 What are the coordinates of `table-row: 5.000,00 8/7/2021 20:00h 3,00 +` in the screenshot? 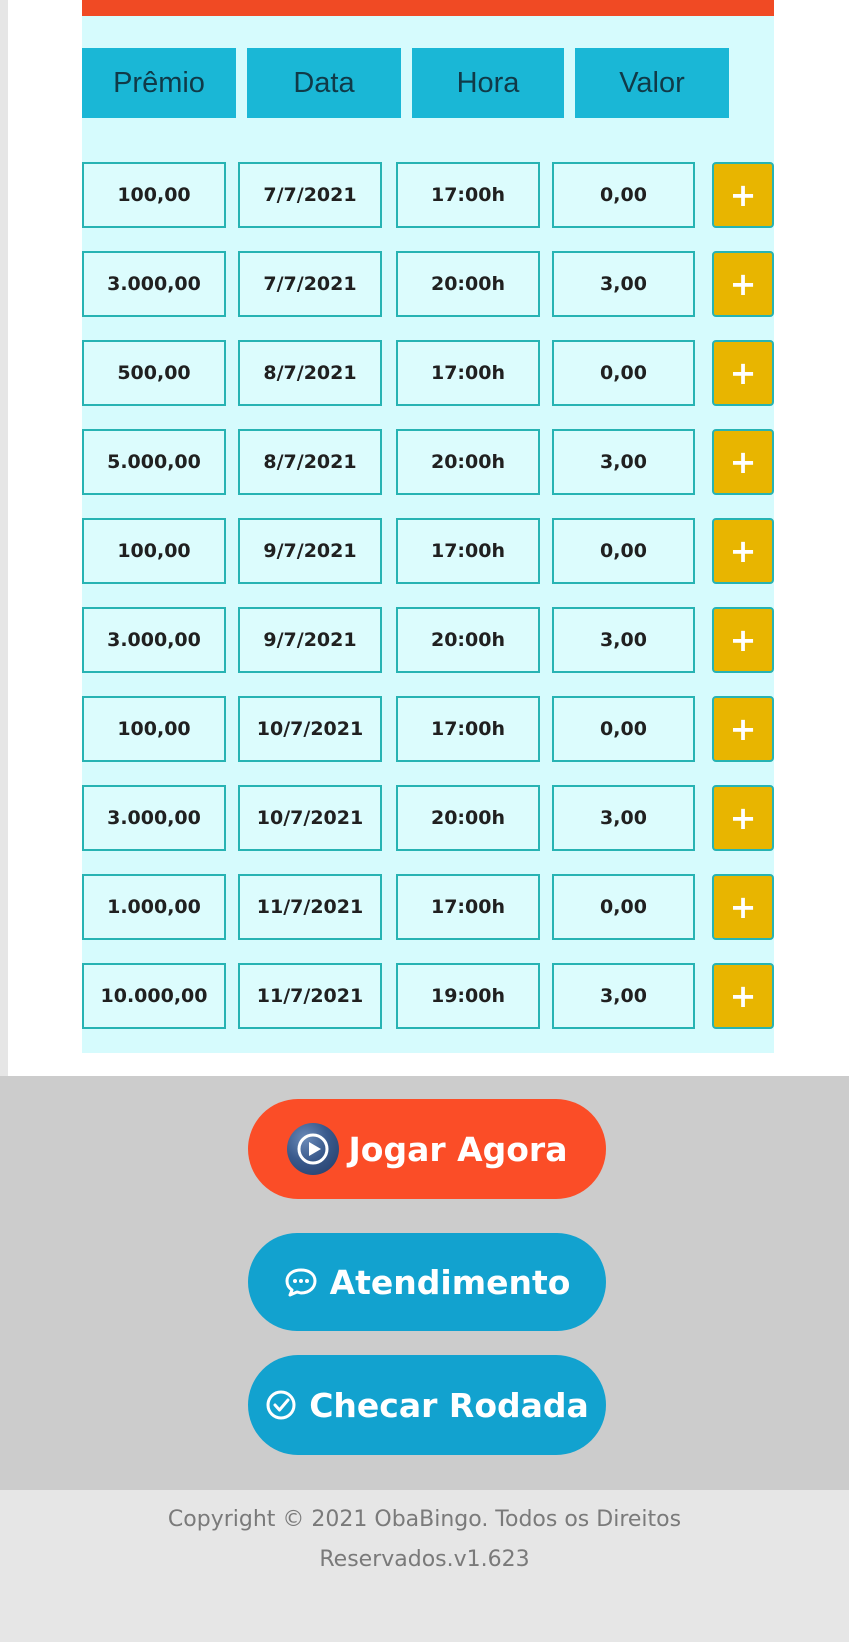 It's located at (428, 462).